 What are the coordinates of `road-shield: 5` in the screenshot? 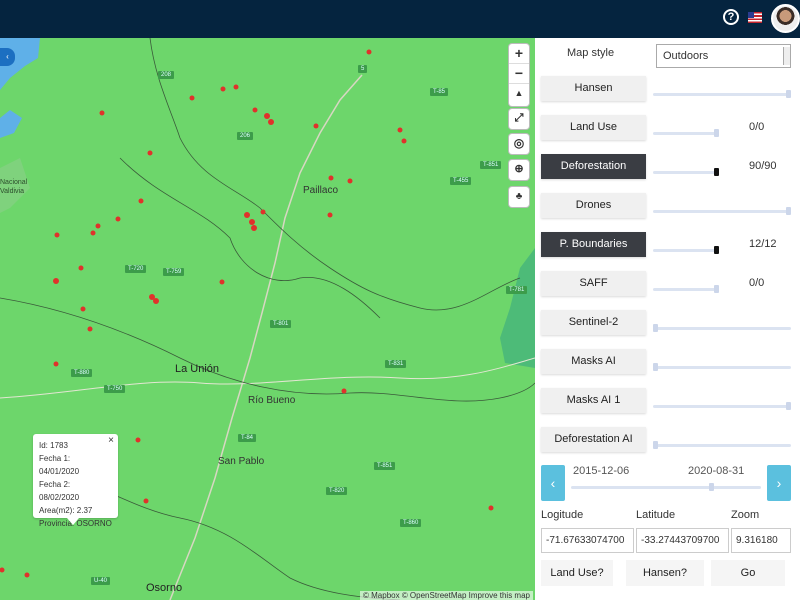 It's located at (363, 69).